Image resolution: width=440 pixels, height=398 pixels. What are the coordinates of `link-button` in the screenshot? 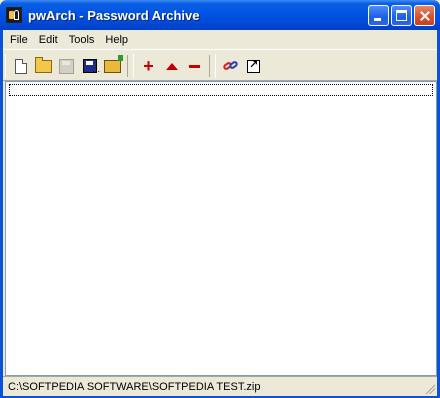 It's located at (230, 66).